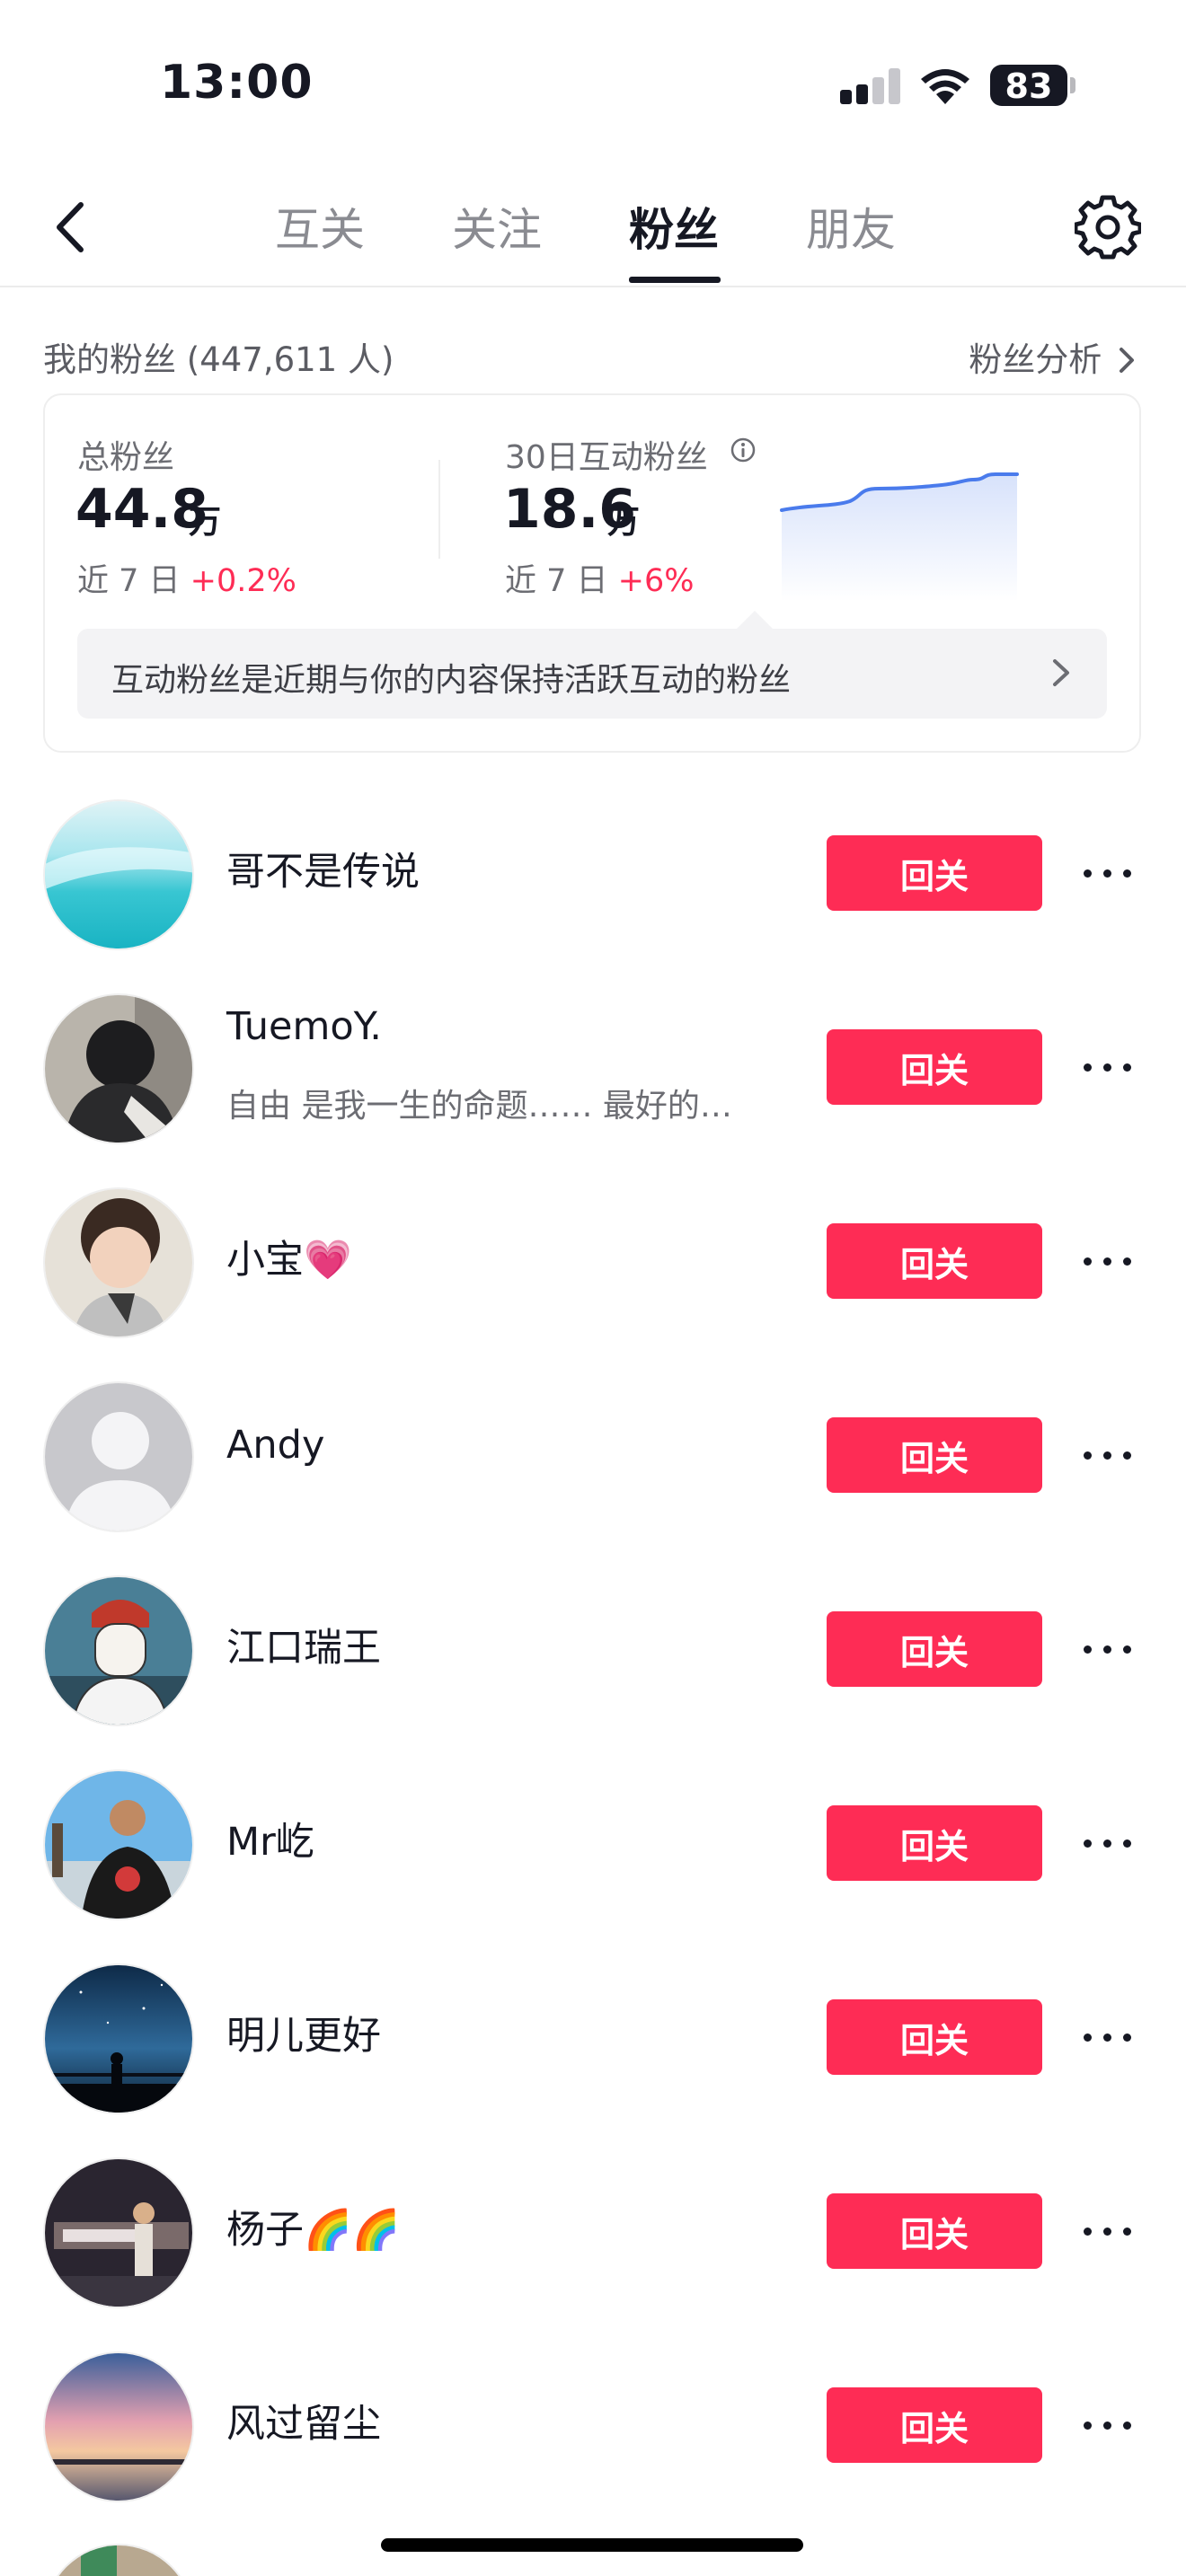 This screenshot has height=2576, width=1186. Describe the element at coordinates (243, 581) in the screenshot. I see `total-fans-change-value: +0.2%` at that location.